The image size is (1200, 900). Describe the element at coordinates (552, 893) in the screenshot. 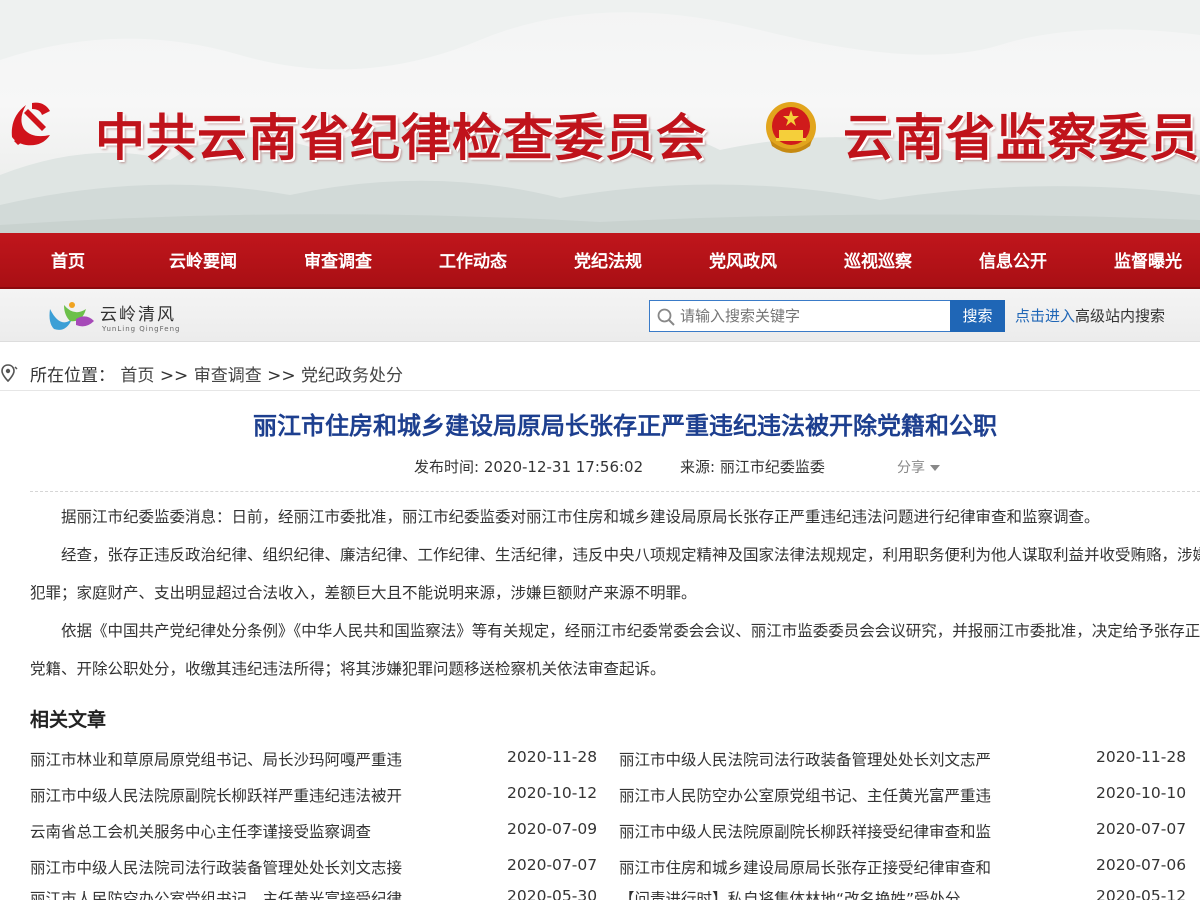

I see `related-item-date: 2020-05-30` at that location.